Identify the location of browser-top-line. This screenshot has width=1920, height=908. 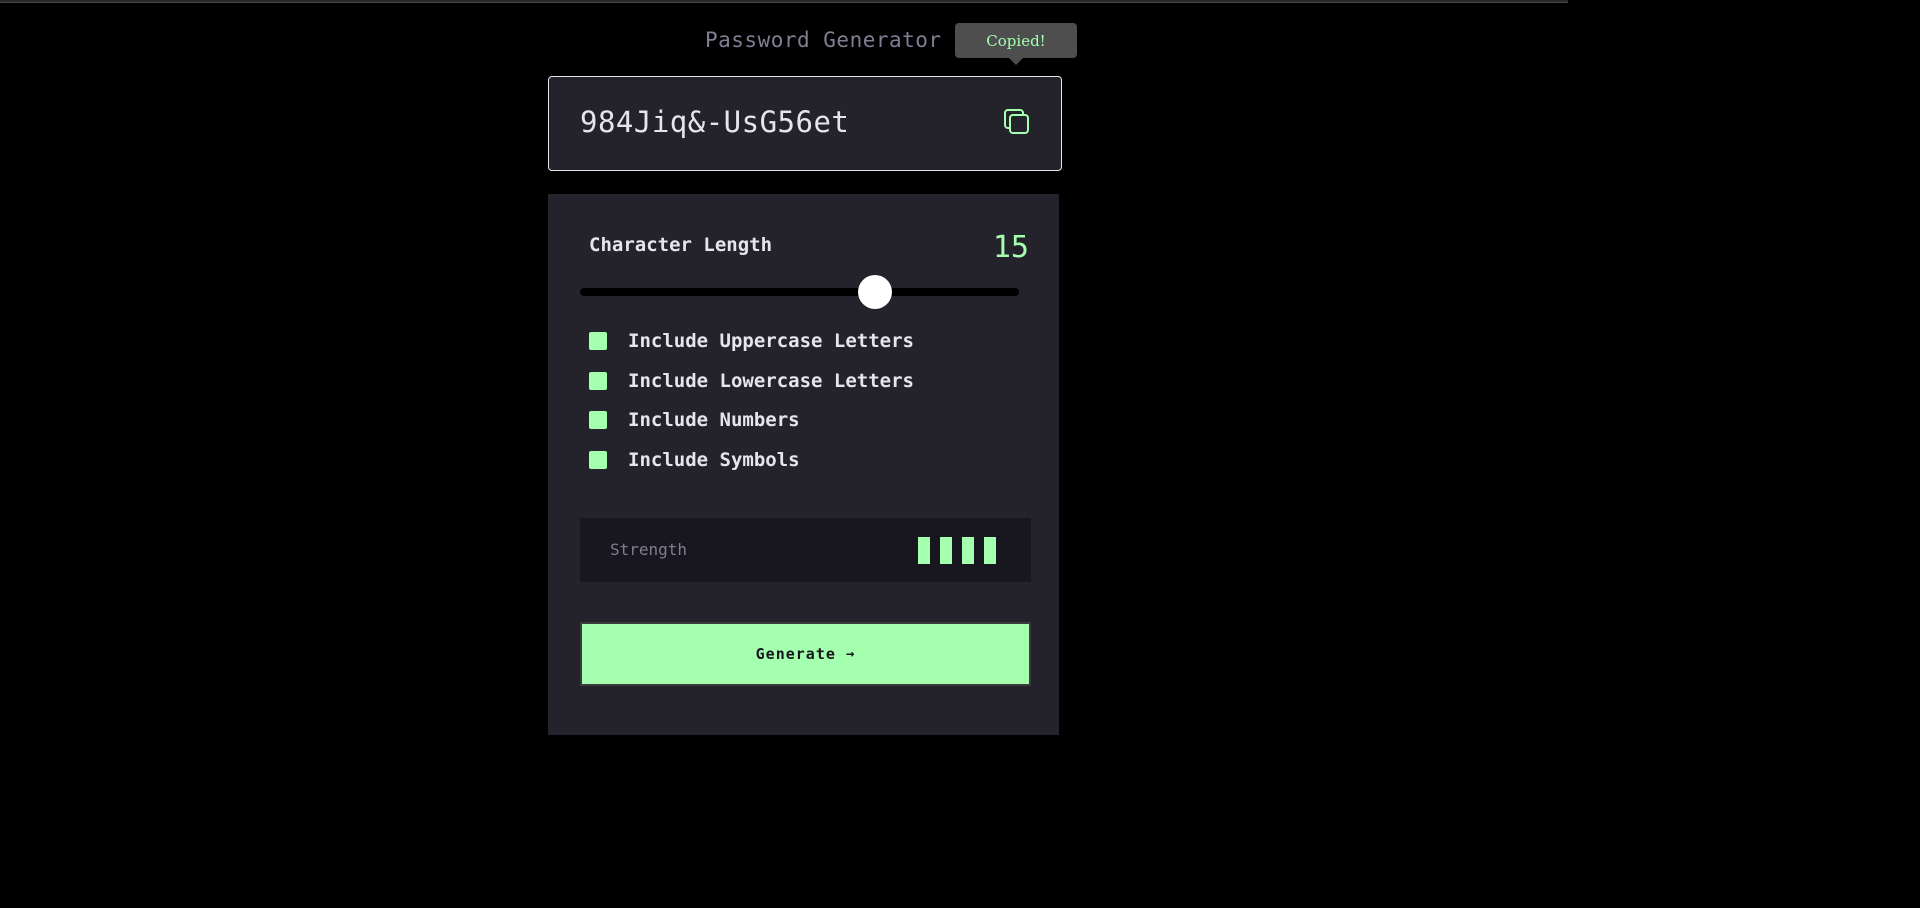
(784, 1).